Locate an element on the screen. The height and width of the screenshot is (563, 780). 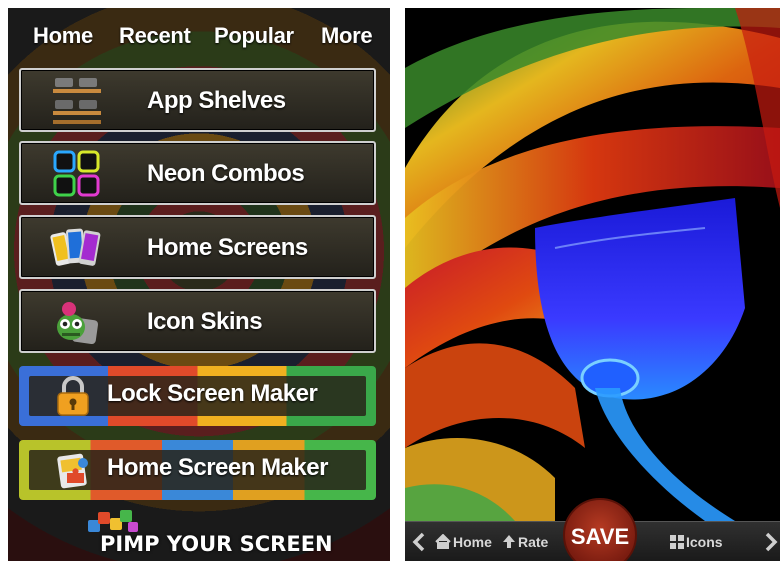
chevron-right-icon is located at coordinates (771, 542).